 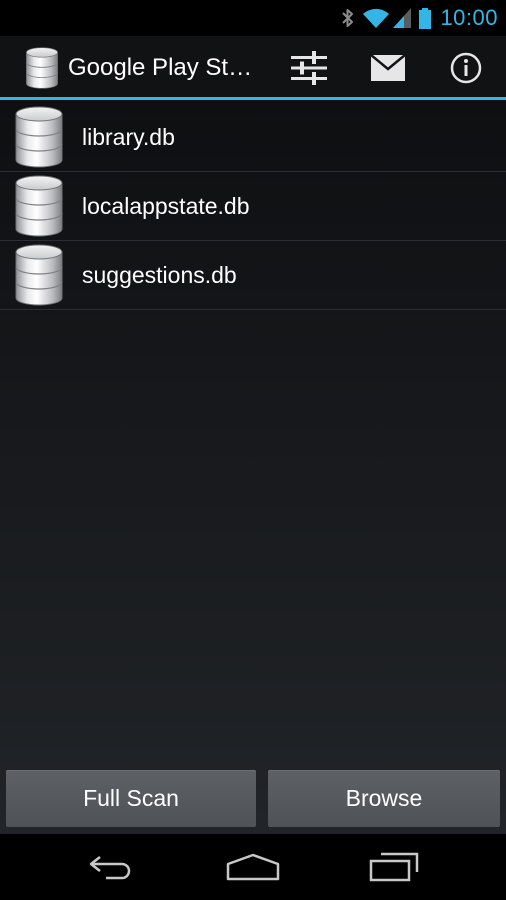 What do you see at coordinates (166, 206) in the screenshot?
I see `file-name: localappstate.db` at bounding box center [166, 206].